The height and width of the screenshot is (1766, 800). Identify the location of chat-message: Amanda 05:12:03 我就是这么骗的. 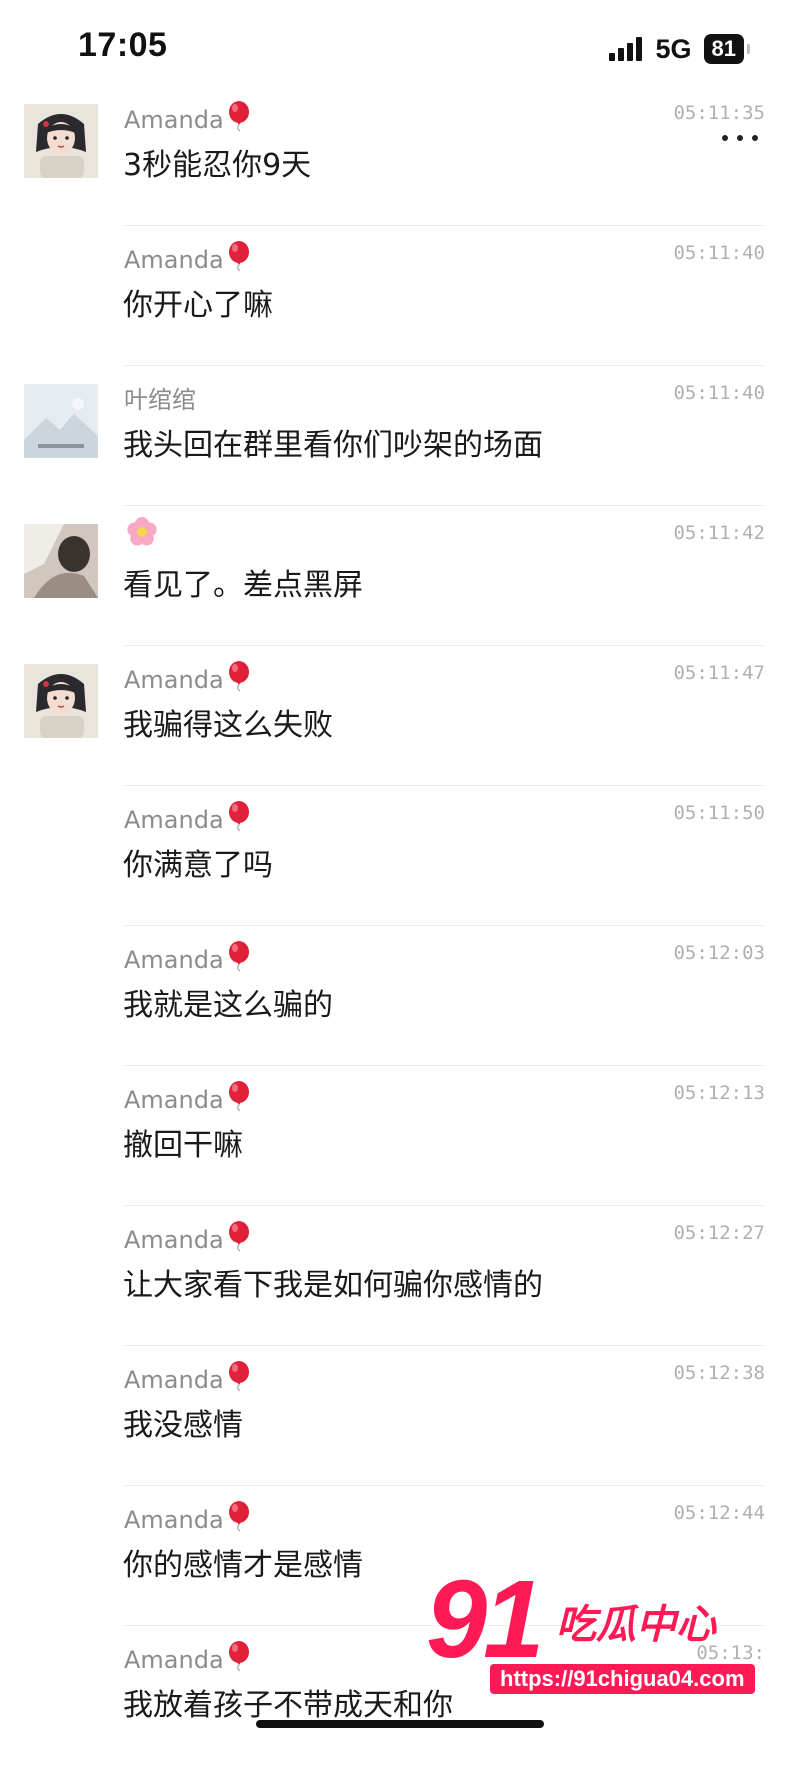
(400, 996).